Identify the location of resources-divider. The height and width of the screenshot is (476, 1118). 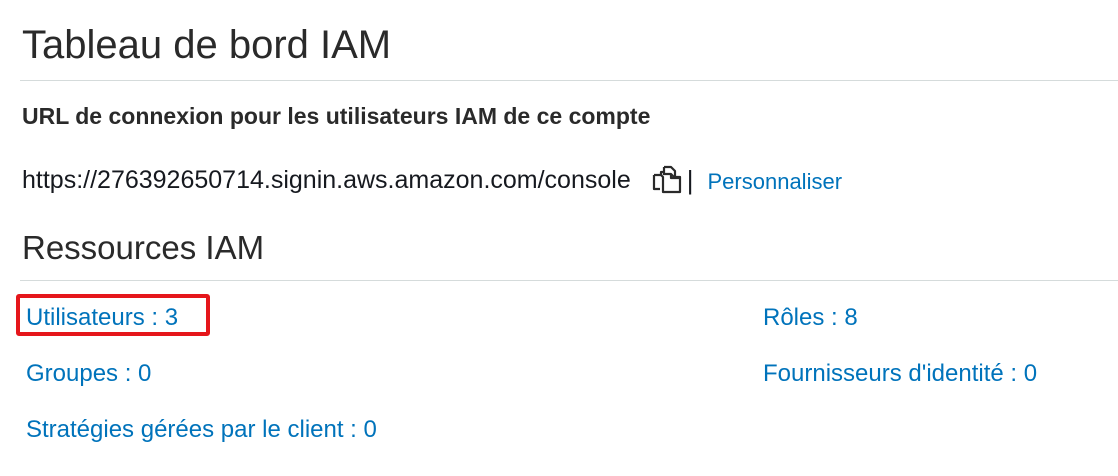
(569, 280).